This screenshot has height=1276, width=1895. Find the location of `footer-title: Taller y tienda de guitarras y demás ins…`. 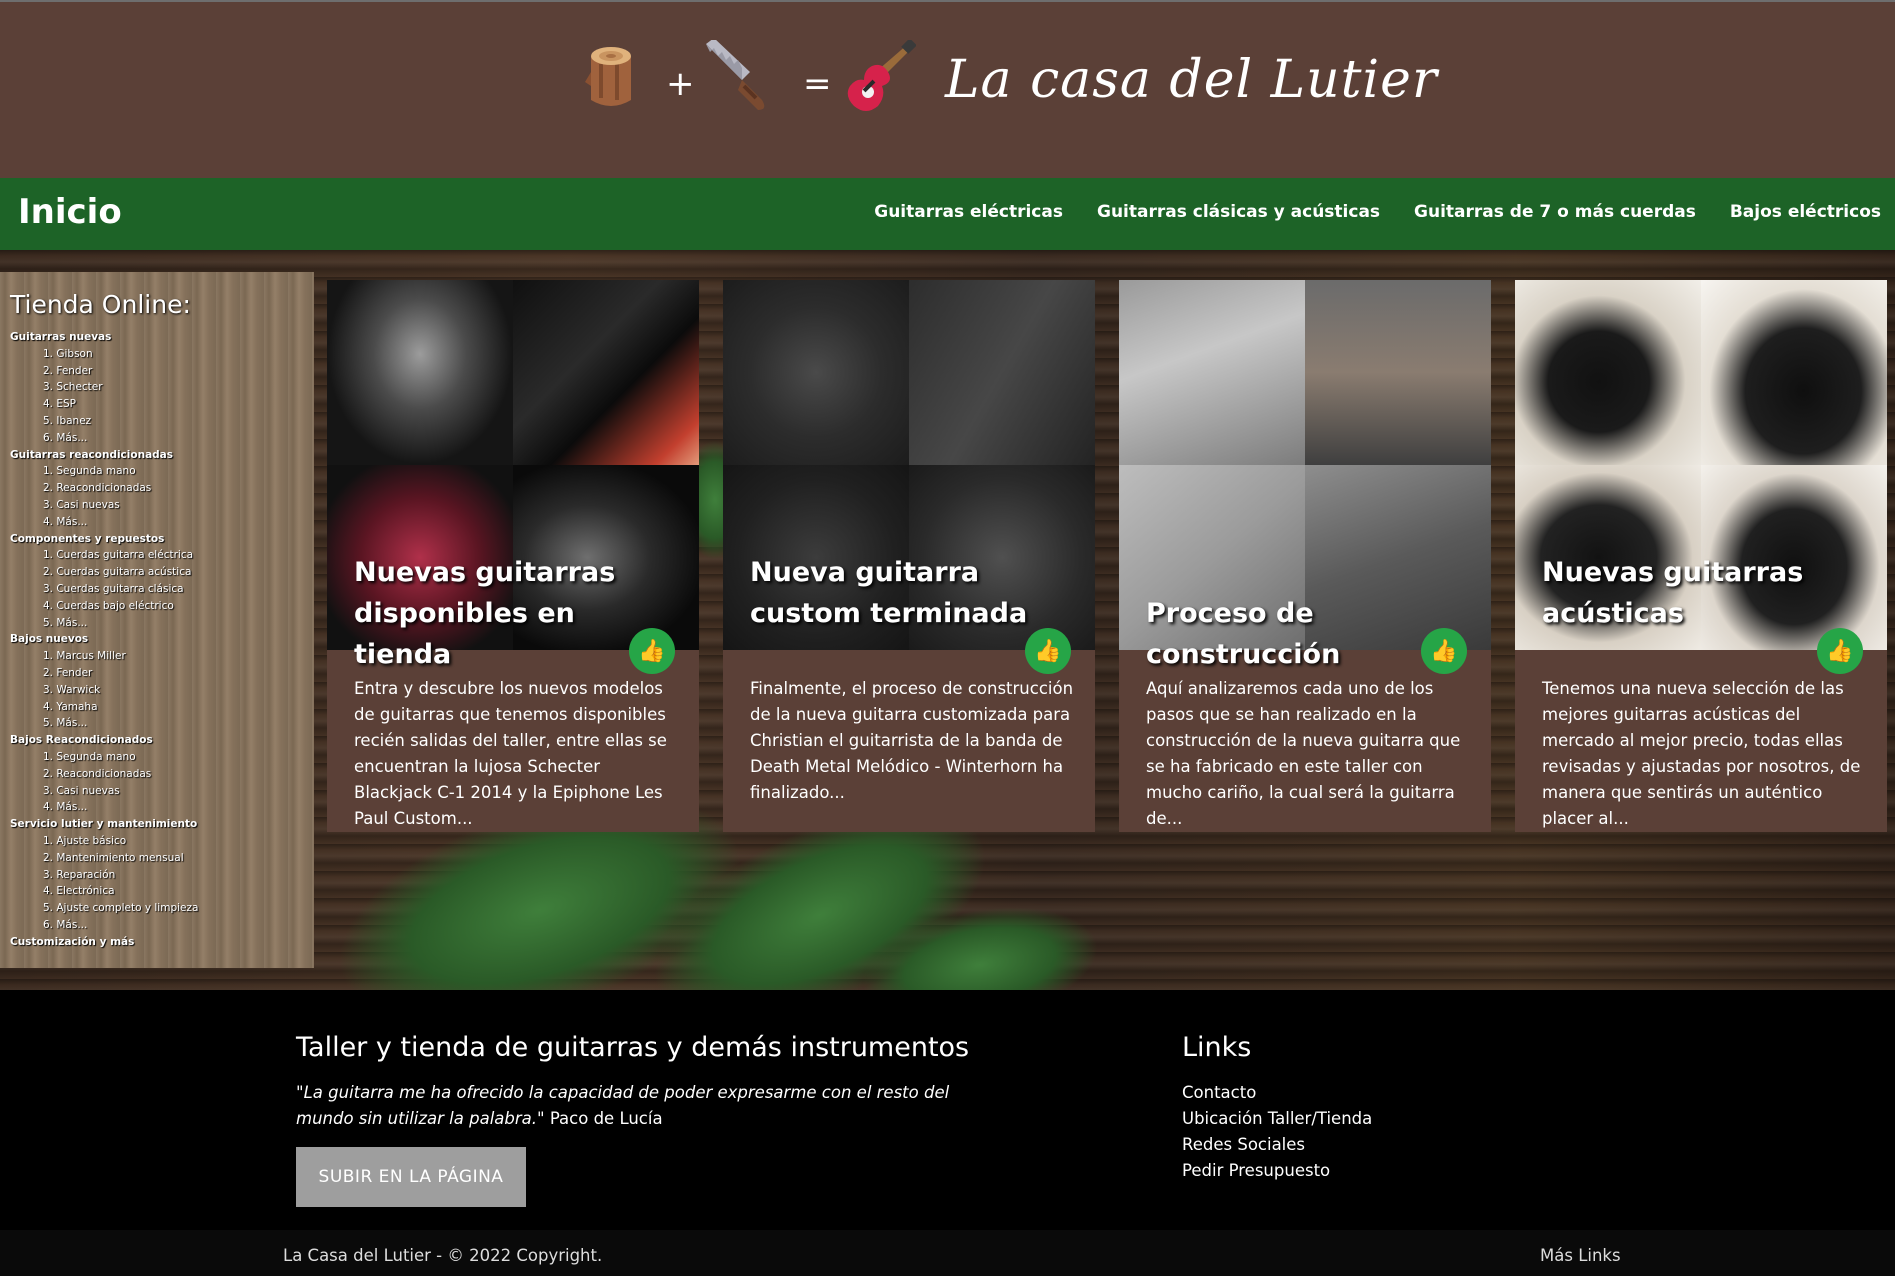

footer-title: Taller y tienda de guitarras y demás ins… is located at coordinates (633, 1047).